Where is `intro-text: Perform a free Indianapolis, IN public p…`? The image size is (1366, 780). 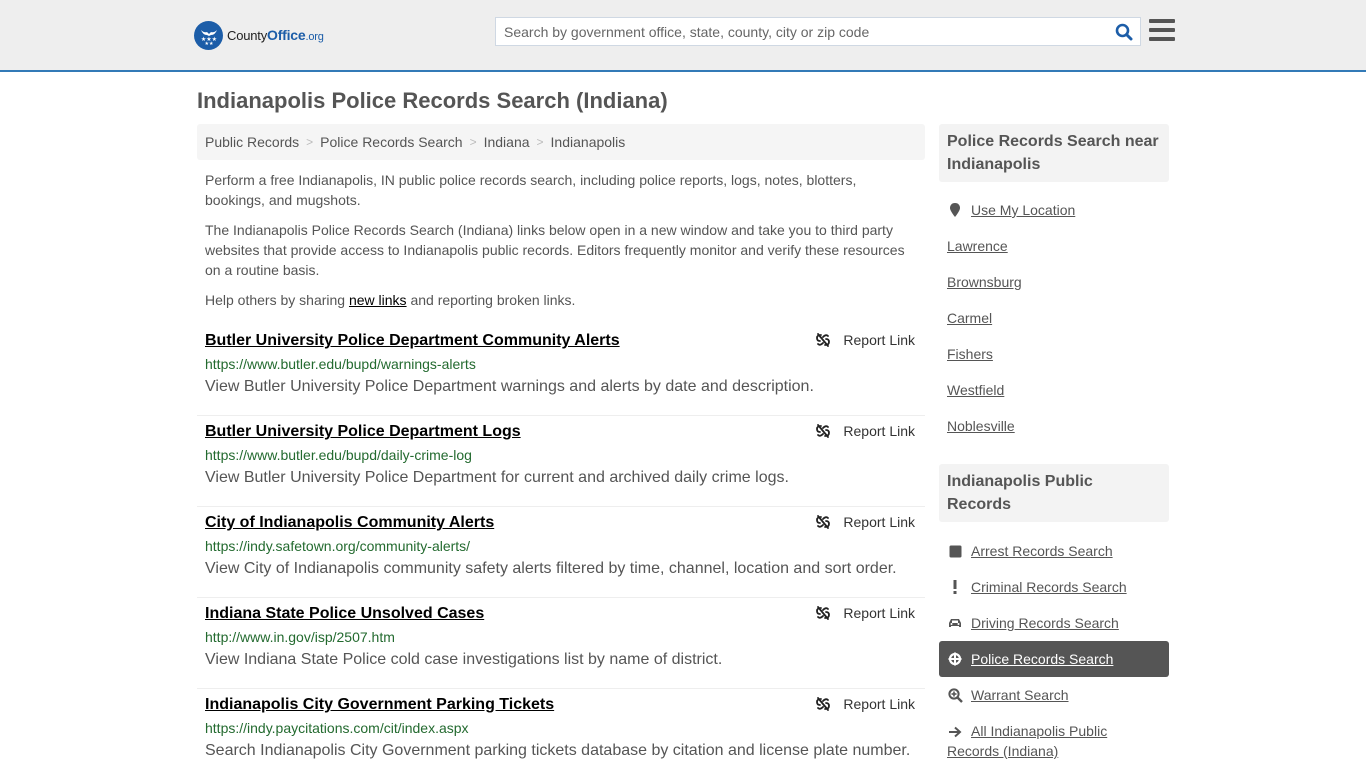 intro-text: Perform a free Indianapolis, IN public p… is located at coordinates (562, 245).